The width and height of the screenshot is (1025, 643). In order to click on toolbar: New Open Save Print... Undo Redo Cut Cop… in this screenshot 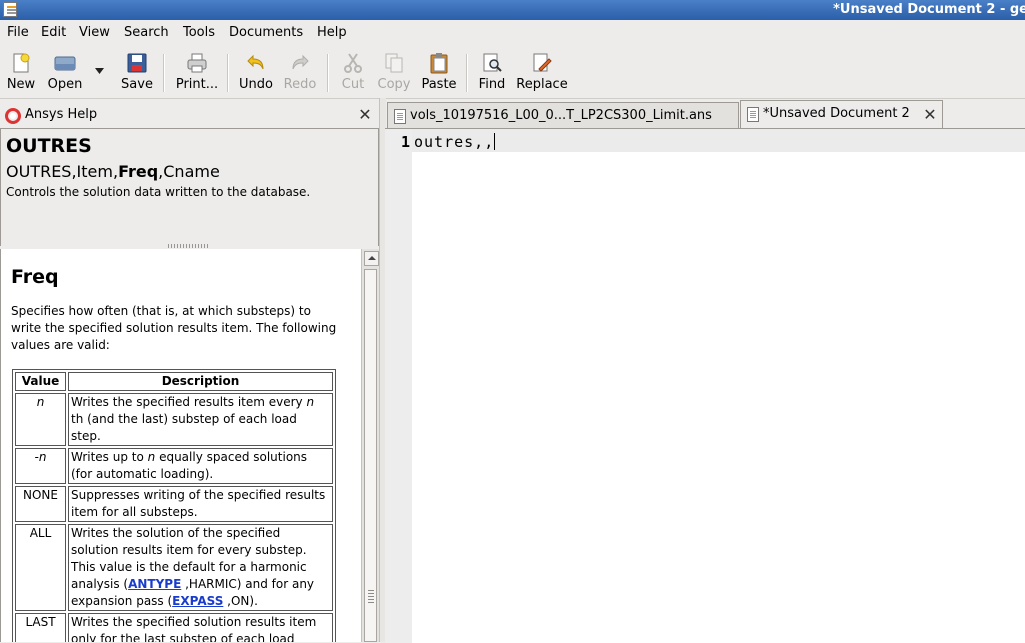, I will do `click(512, 72)`.